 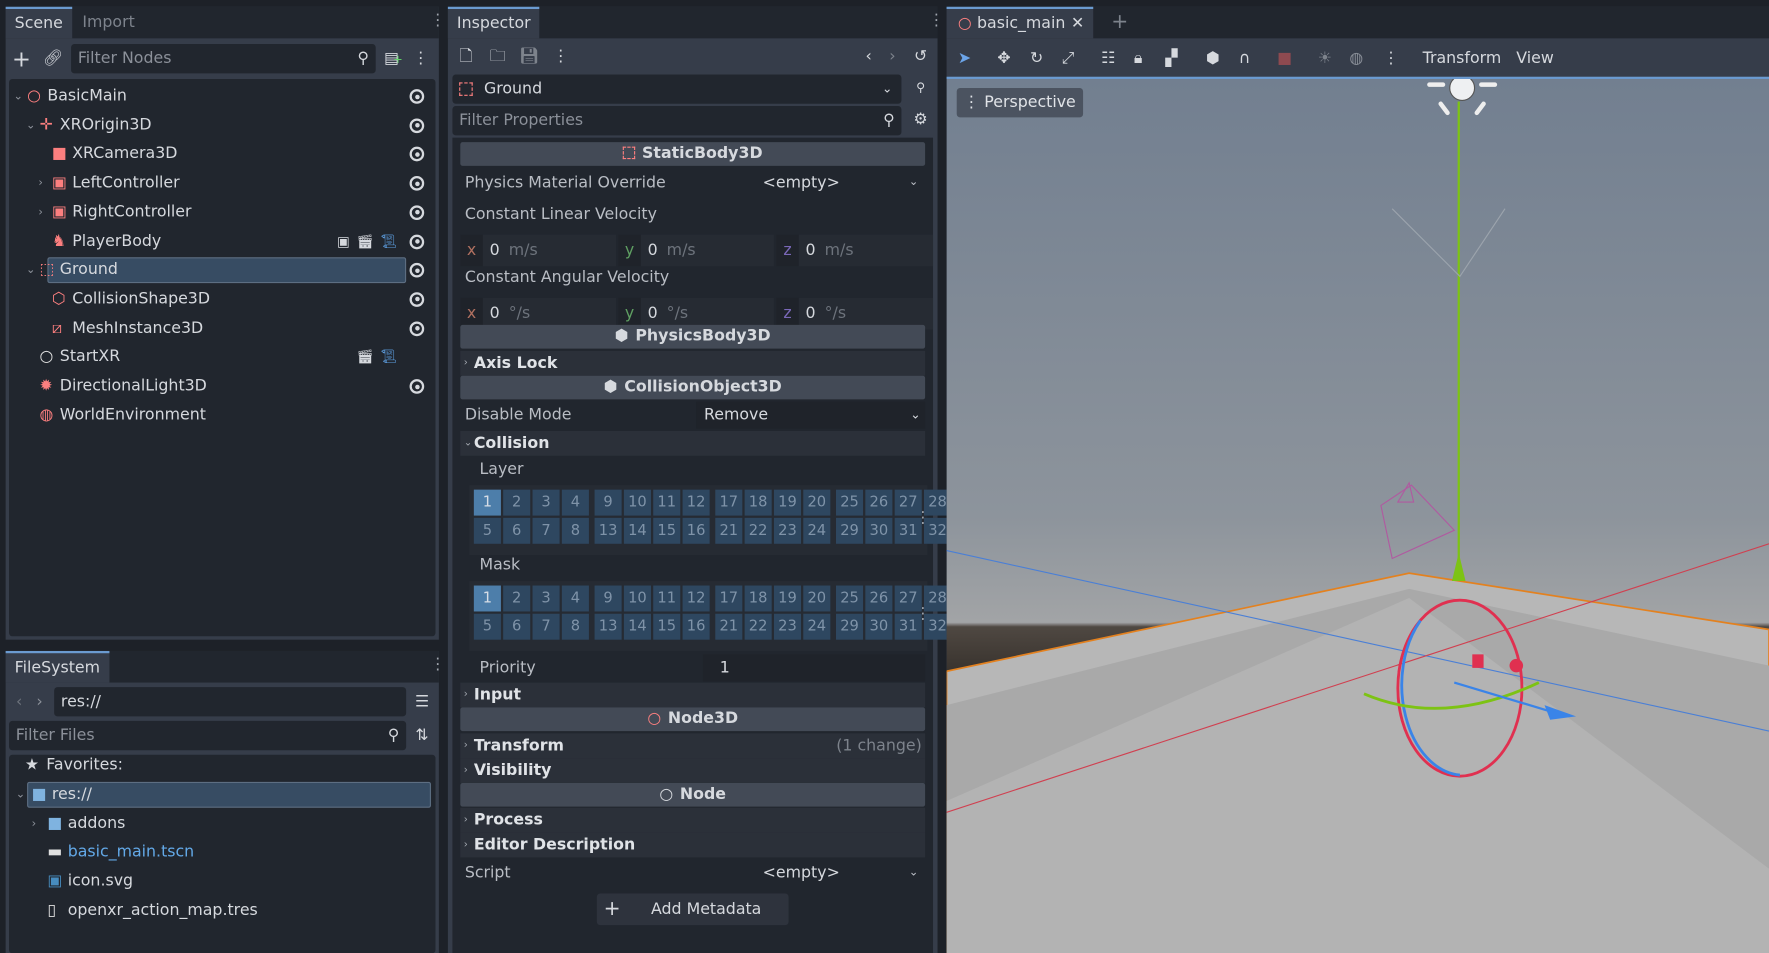 What do you see at coordinates (230, 702) in the screenshot?
I see `path-field: res://` at bounding box center [230, 702].